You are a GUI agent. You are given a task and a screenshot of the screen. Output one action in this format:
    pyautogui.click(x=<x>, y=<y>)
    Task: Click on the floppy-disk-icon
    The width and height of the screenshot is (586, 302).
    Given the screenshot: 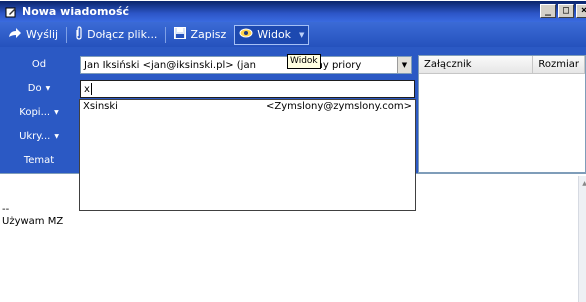 What is the action you would take?
    pyautogui.click(x=180, y=34)
    